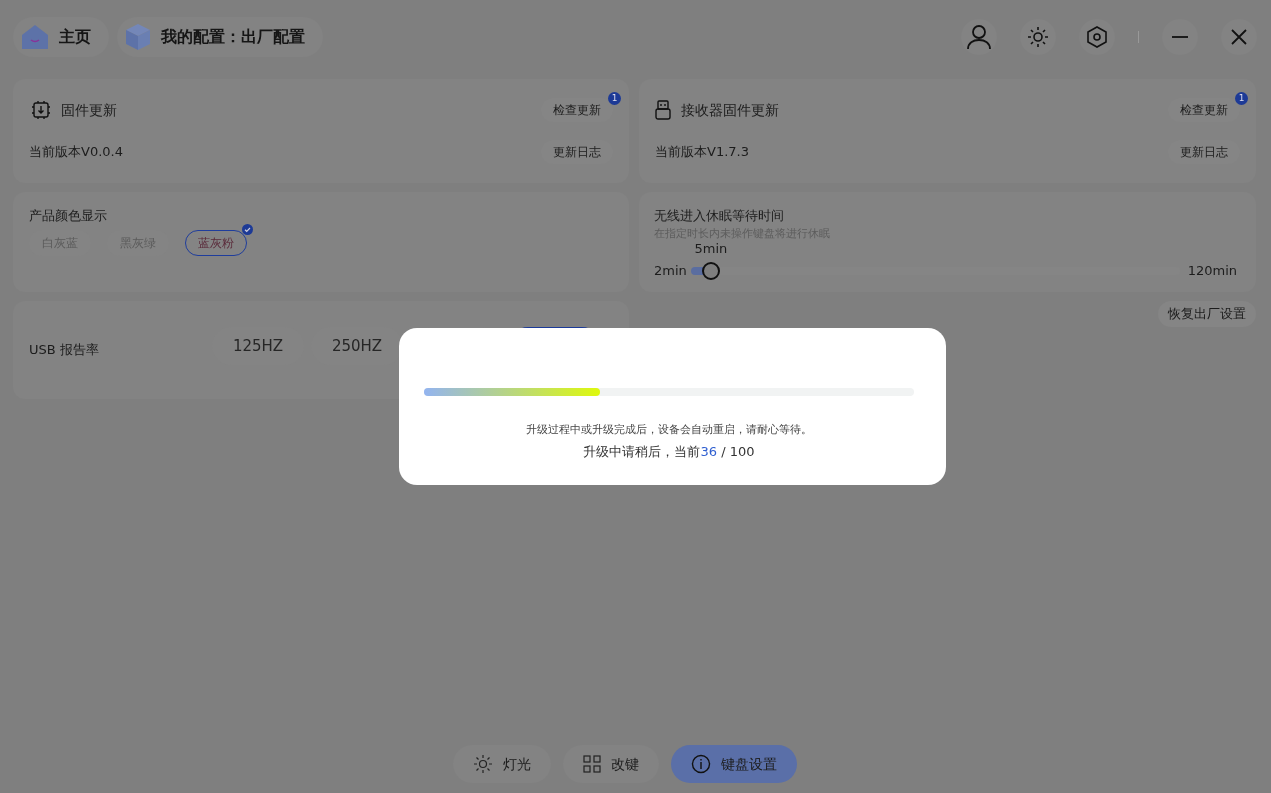 Image resolution: width=1271 pixels, height=793 pixels. Describe the element at coordinates (671, 271) in the screenshot. I see `slider-min-label: 2min` at that location.